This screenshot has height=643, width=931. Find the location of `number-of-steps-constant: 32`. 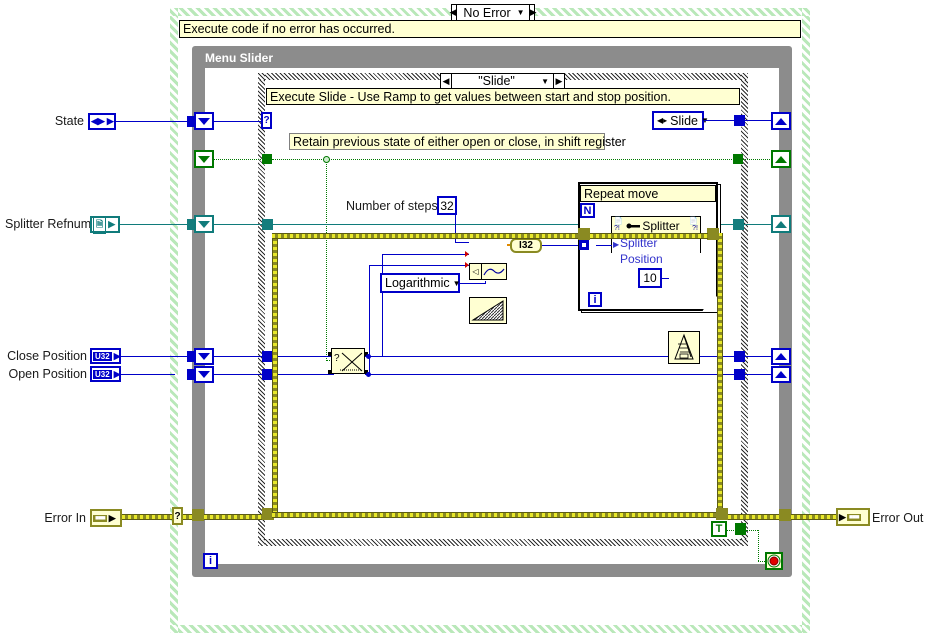

number-of-steps-constant: 32 is located at coordinates (447, 205).